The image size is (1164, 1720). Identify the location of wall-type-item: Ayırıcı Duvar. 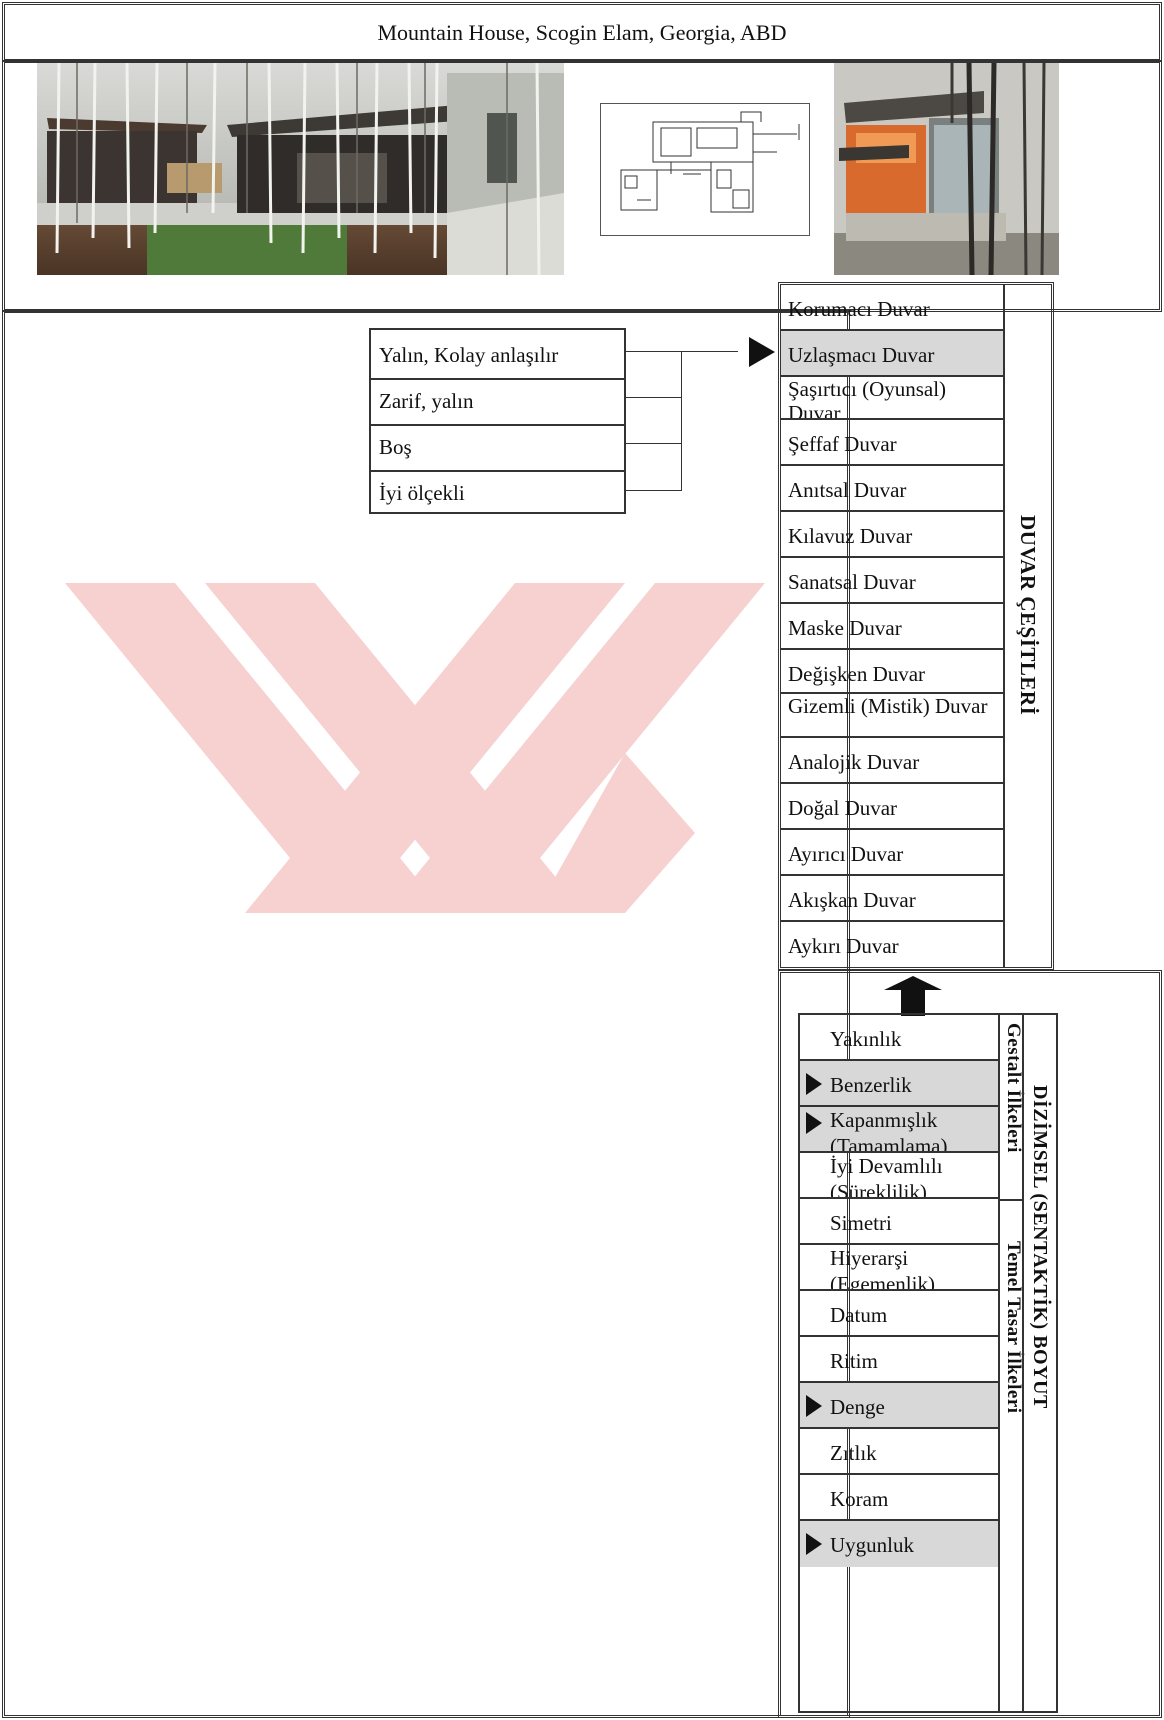
(892, 853).